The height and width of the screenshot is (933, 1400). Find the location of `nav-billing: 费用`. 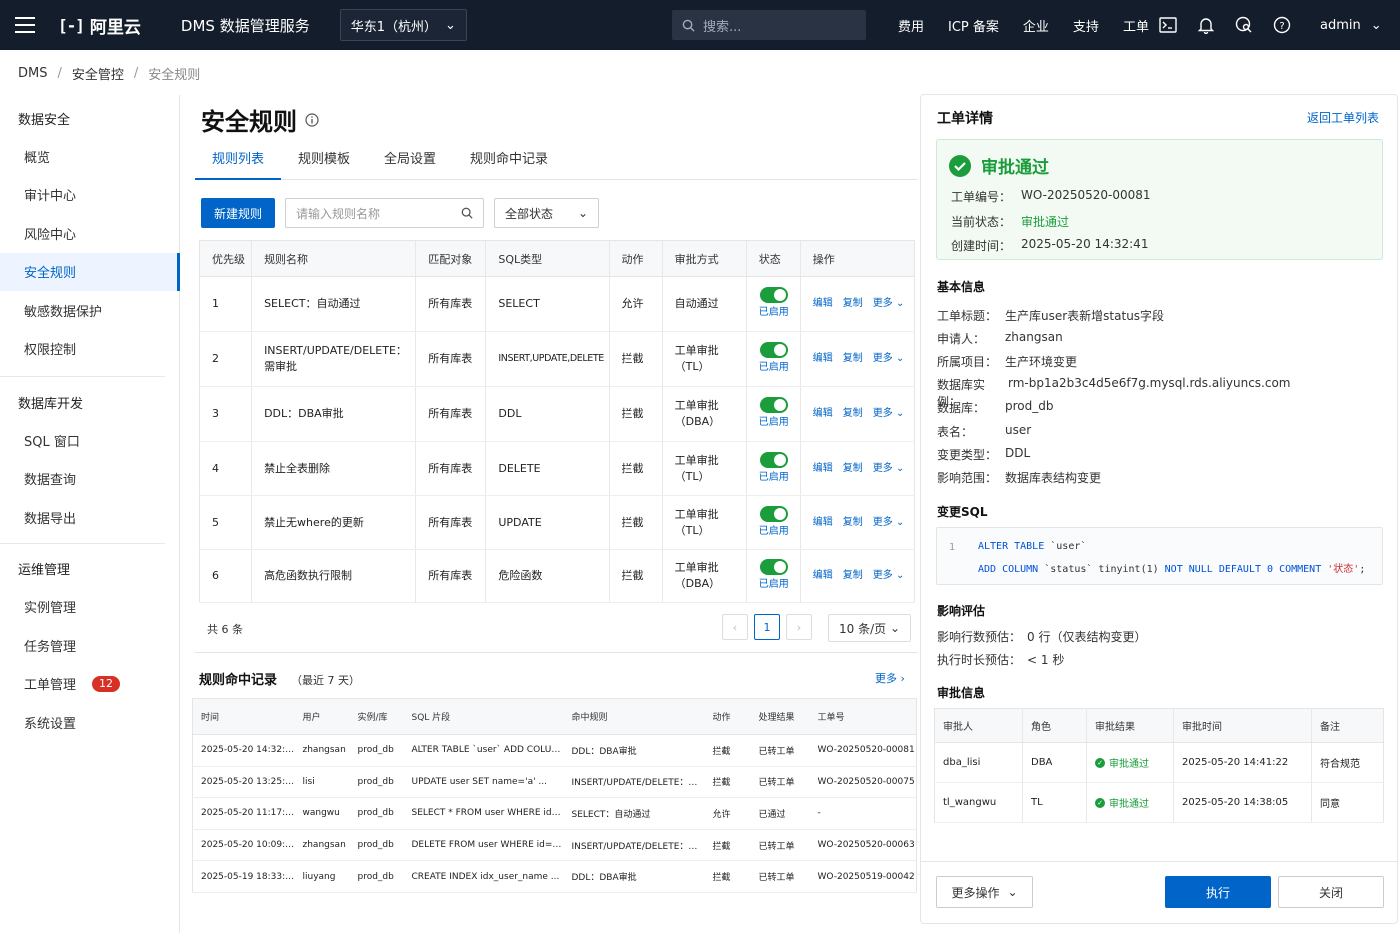

nav-billing: 费用 is located at coordinates (911, 25).